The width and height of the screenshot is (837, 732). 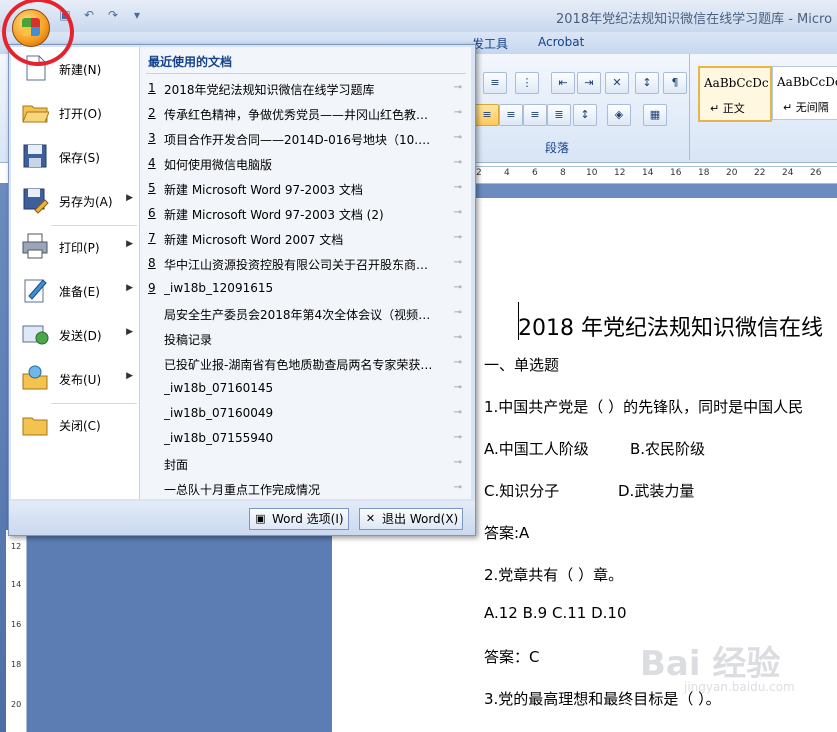 I want to click on recent-document-item: 9 _iw18b_12091615 ⊸, so click(x=307, y=289).